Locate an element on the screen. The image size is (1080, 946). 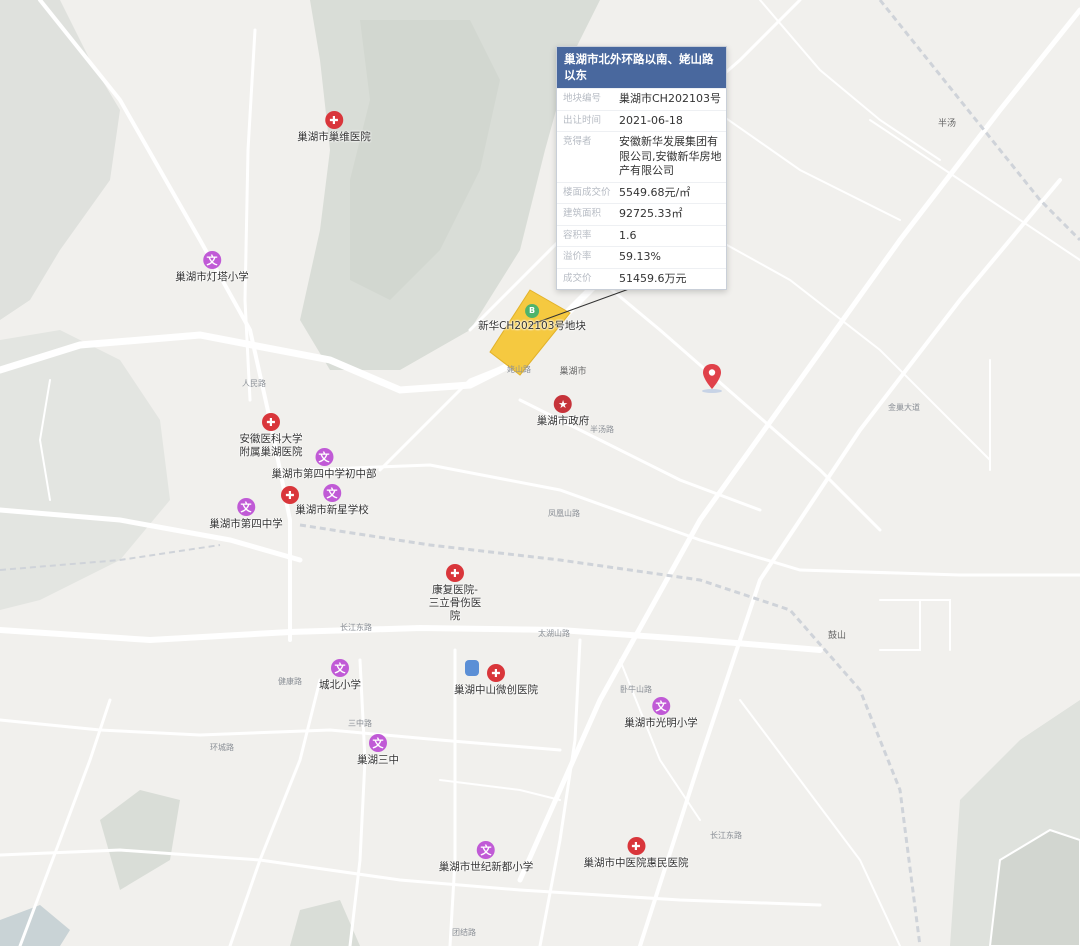
row-value: 巢湖市CH202103号 is located at coordinates (671, 99).